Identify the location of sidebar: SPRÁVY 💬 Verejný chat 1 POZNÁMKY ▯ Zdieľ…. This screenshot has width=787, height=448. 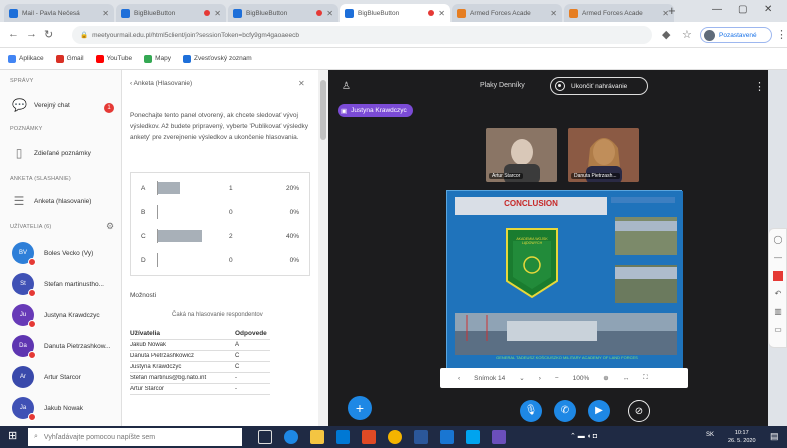
(61, 248).